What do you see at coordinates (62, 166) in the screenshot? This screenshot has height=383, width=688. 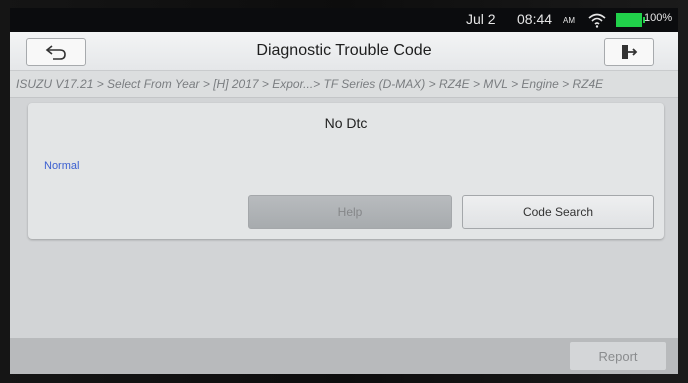 I see `status-text: Normal` at bounding box center [62, 166].